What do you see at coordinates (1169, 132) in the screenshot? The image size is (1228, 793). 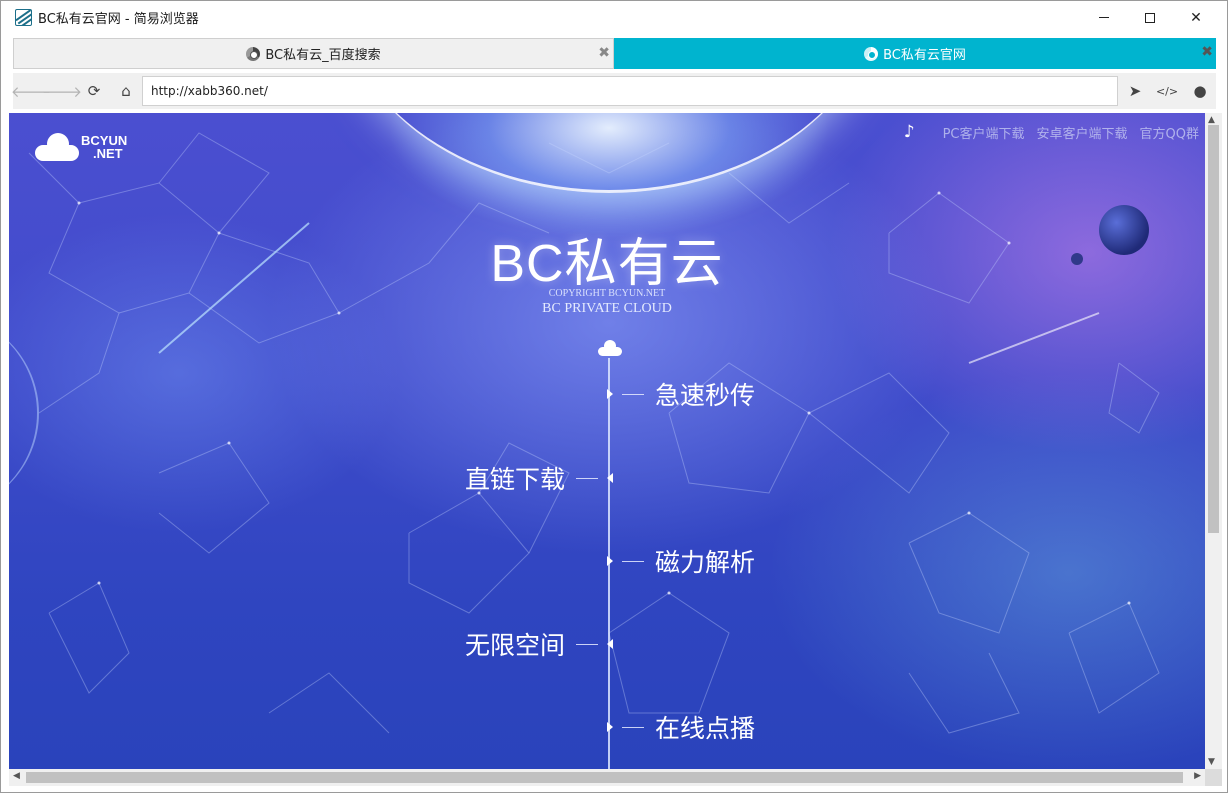 I see `official-qq-group-link: 官方QQ群` at bounding box center [1169, 132].